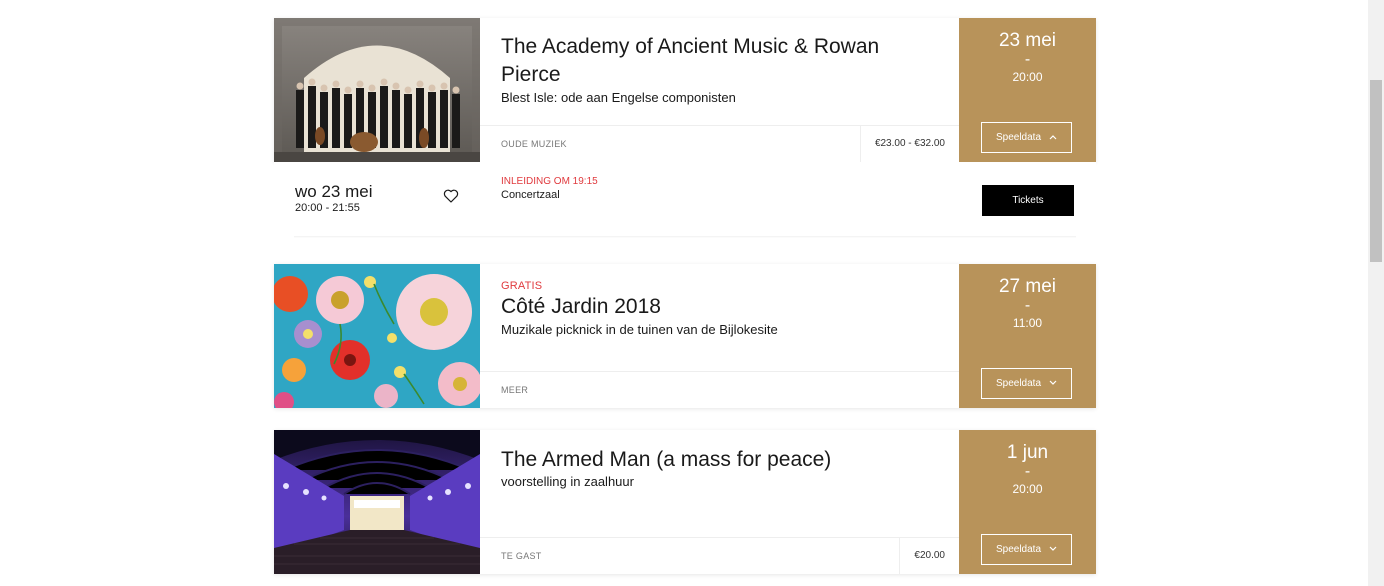 The image size is (1384, 586). Describe the element at coordinates (721, 460) in the screenshot. I see `event-title: The Armed Man (a mass for peace)` at that location.